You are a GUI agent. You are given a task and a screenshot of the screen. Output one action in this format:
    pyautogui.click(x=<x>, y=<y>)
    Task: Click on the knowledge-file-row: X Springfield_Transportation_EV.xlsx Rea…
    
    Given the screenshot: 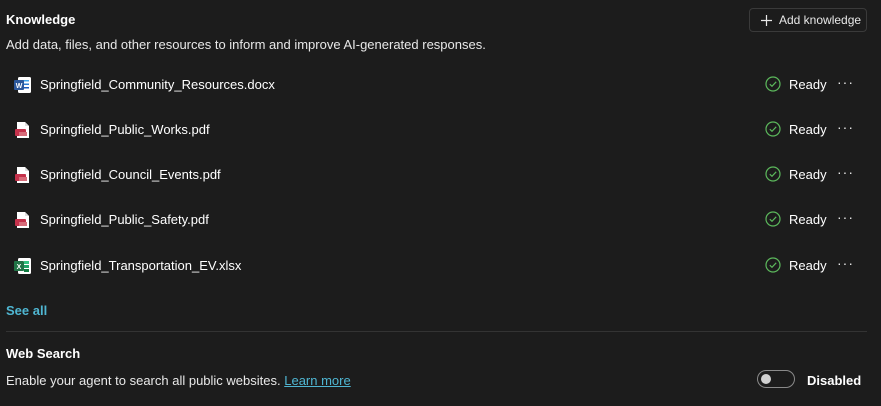 What is the action you would take?
    pyautogui.click(x=440, y=266)
    